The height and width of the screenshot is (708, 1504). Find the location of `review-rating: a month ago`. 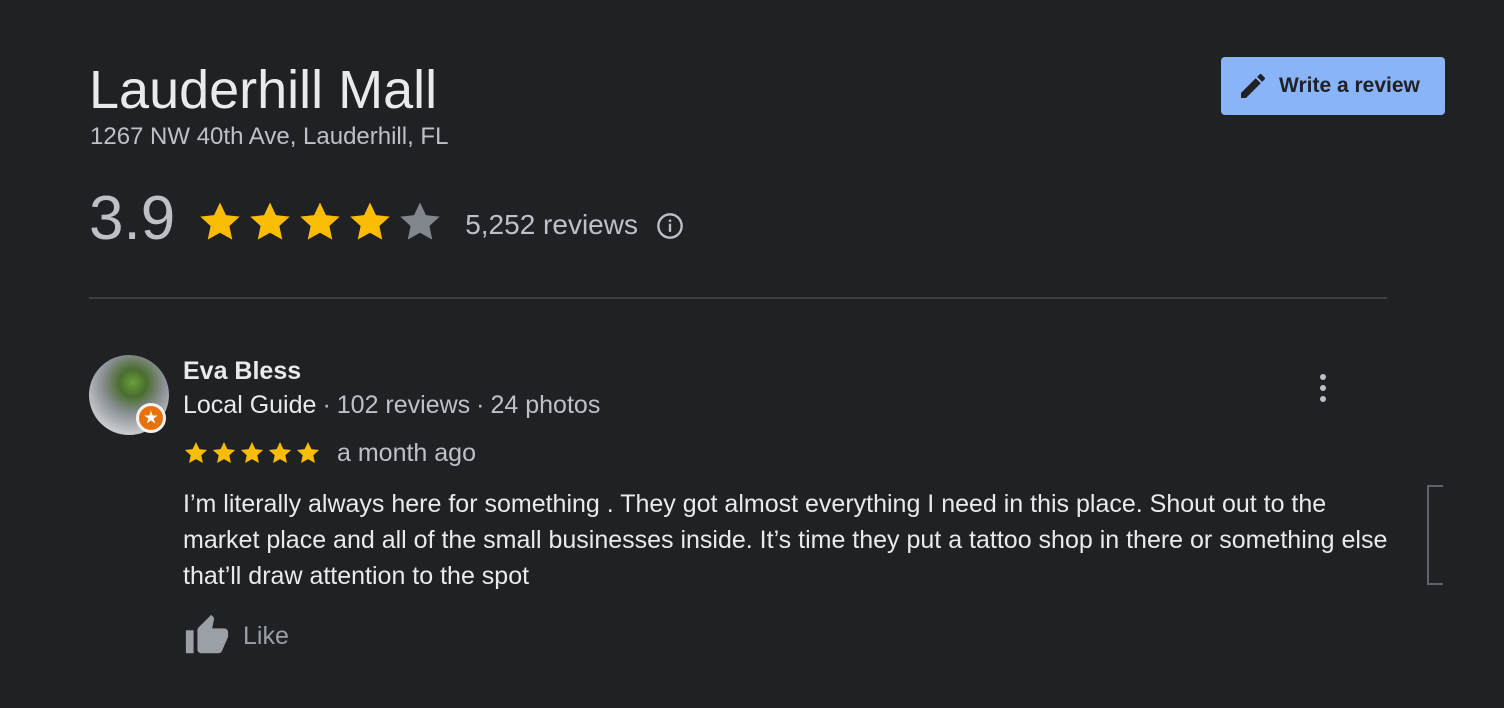

review-rating: a month ago is located at coordinates (329, 453).